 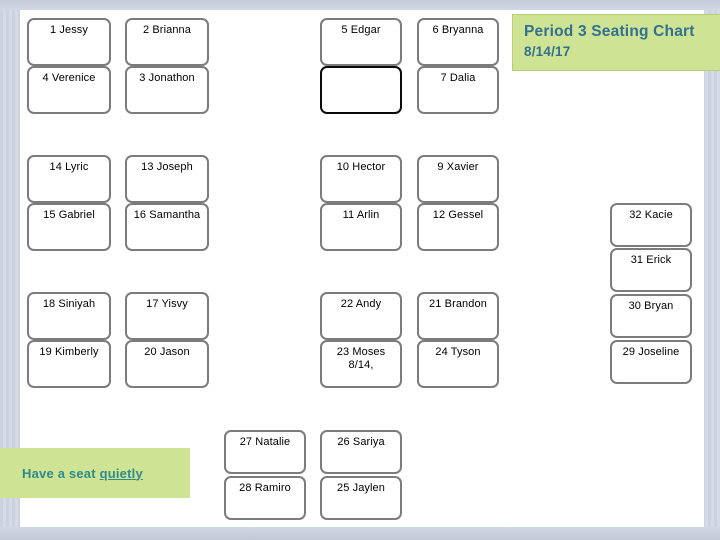 I want to click on desk: 30 Bryan, so click(x=651, y=316).